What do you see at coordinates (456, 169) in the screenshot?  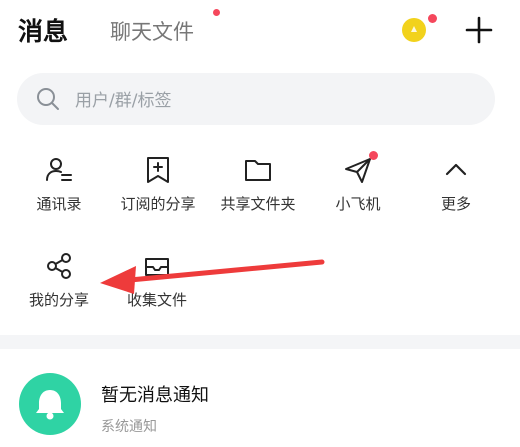 I see `chevron-up-icon` at bounding box center [456, 169].